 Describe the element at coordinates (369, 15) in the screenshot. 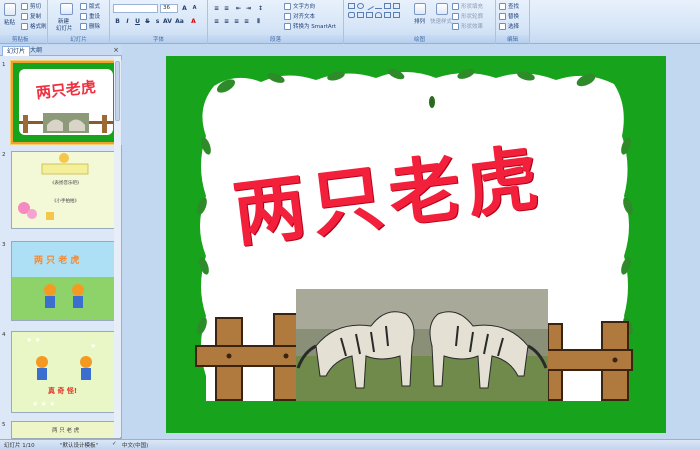

I see `brace-shape-icon` at that location.